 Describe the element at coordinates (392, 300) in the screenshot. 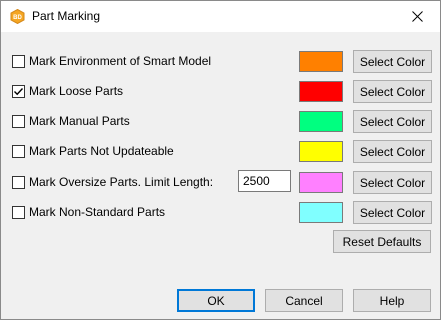

I see `help-button: Help` at that location.